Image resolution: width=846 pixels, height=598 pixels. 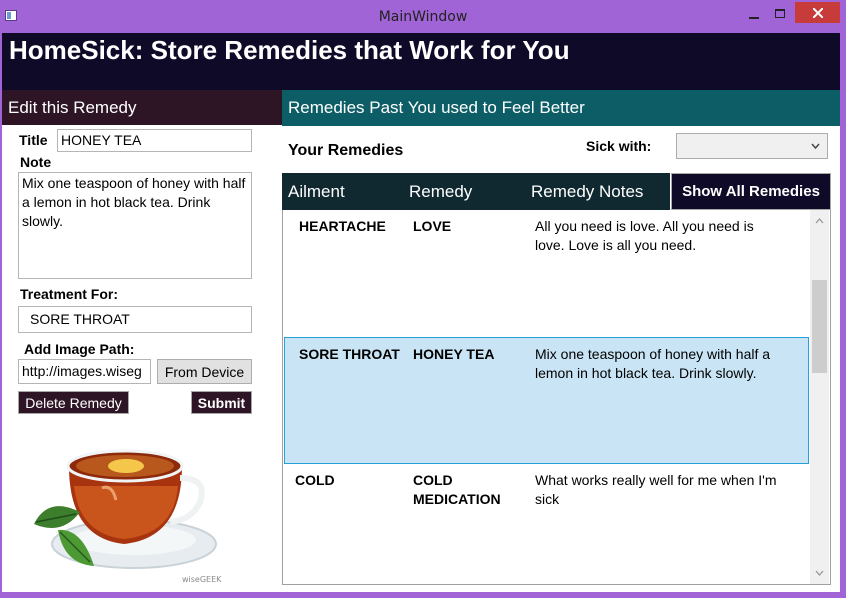 I want to click on remedies-panel-header: Remedies Past You used to Feel Better, so click(x=561, y=108).